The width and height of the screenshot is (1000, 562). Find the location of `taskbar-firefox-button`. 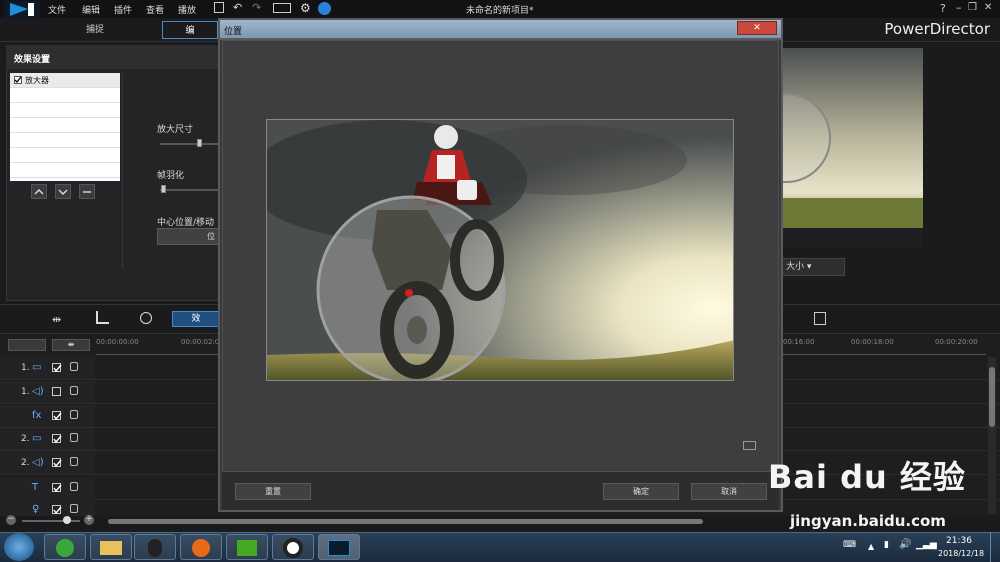

taskbar-firefox-button is located at coordinates (201, 547).